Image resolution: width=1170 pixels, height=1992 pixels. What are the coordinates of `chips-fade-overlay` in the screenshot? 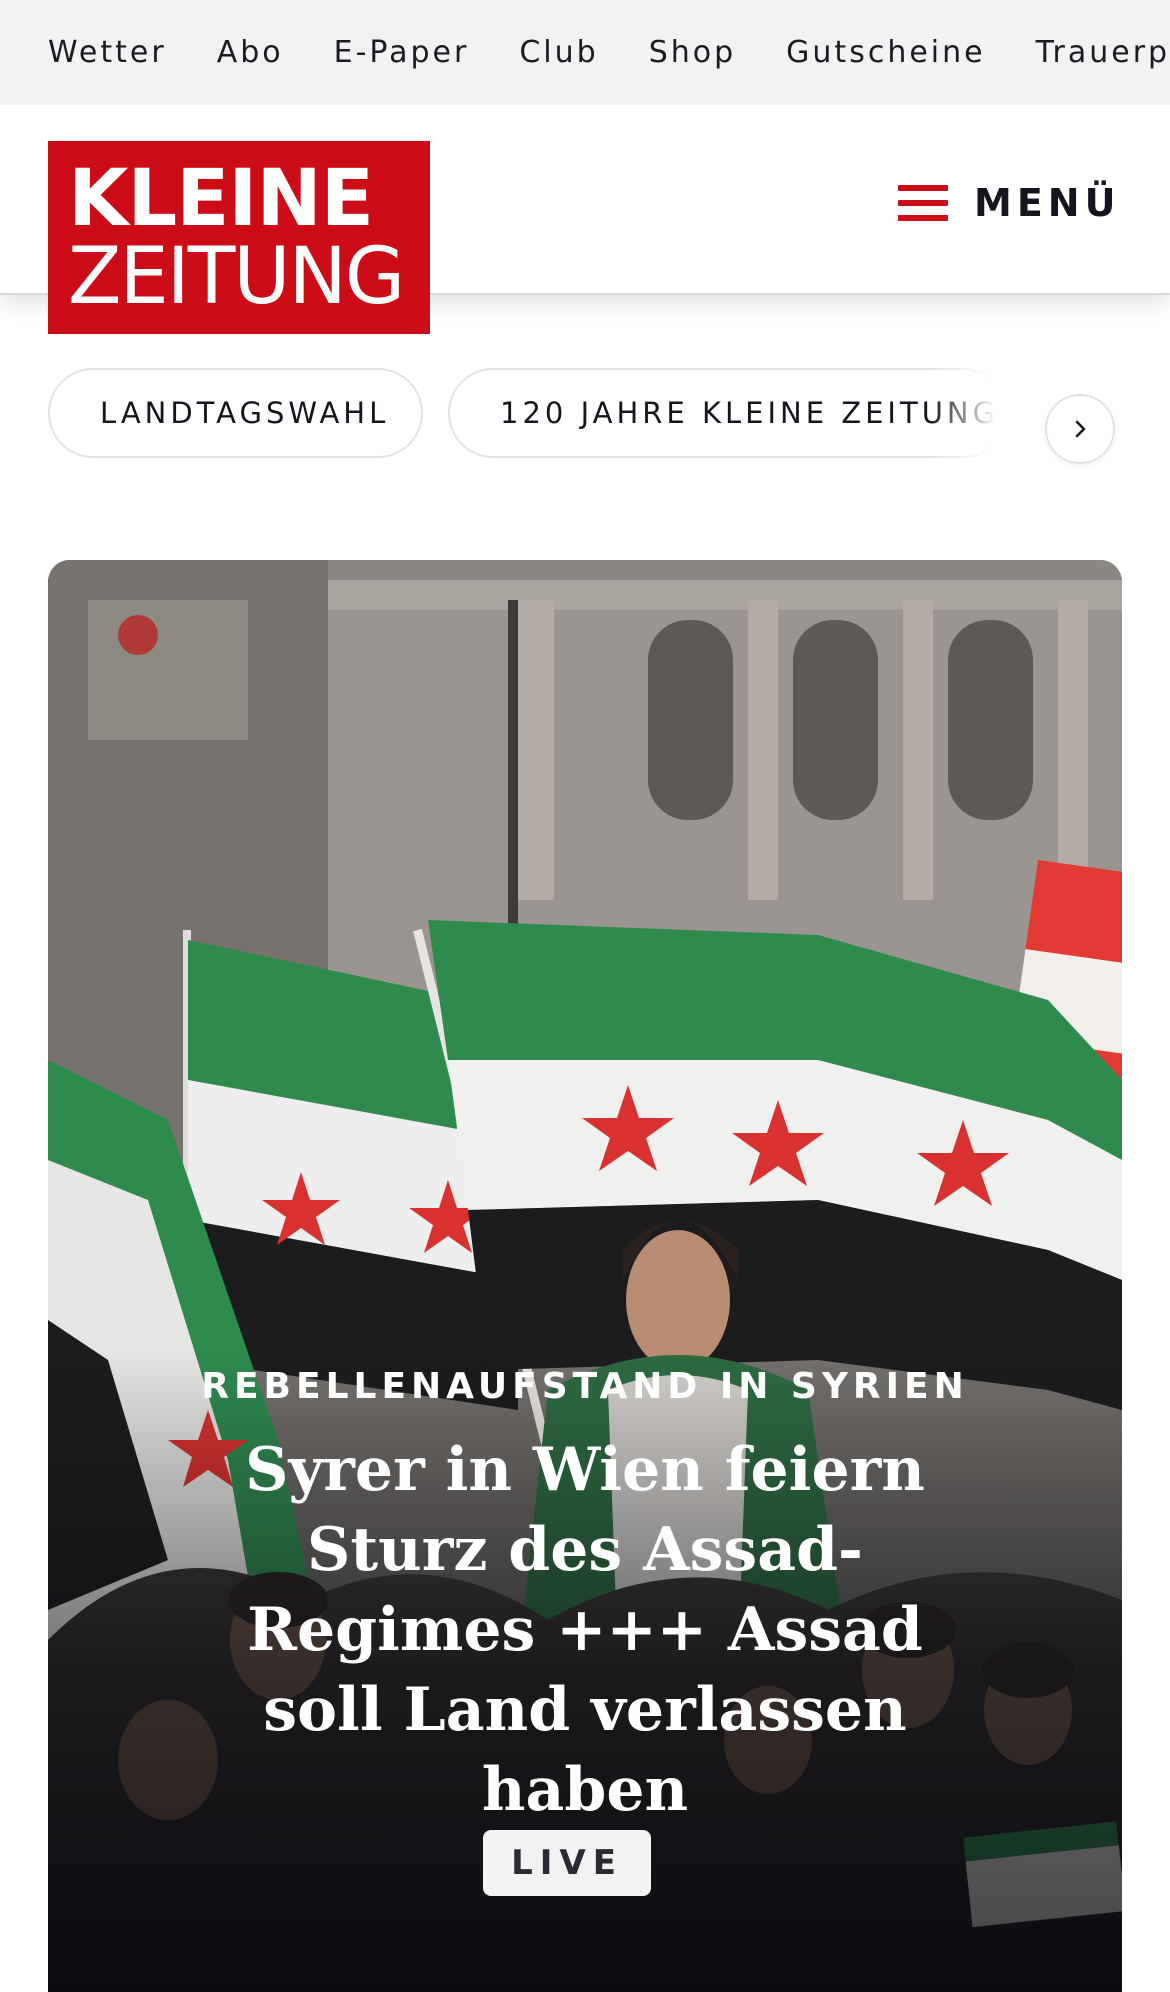 It's located at (985, 438).